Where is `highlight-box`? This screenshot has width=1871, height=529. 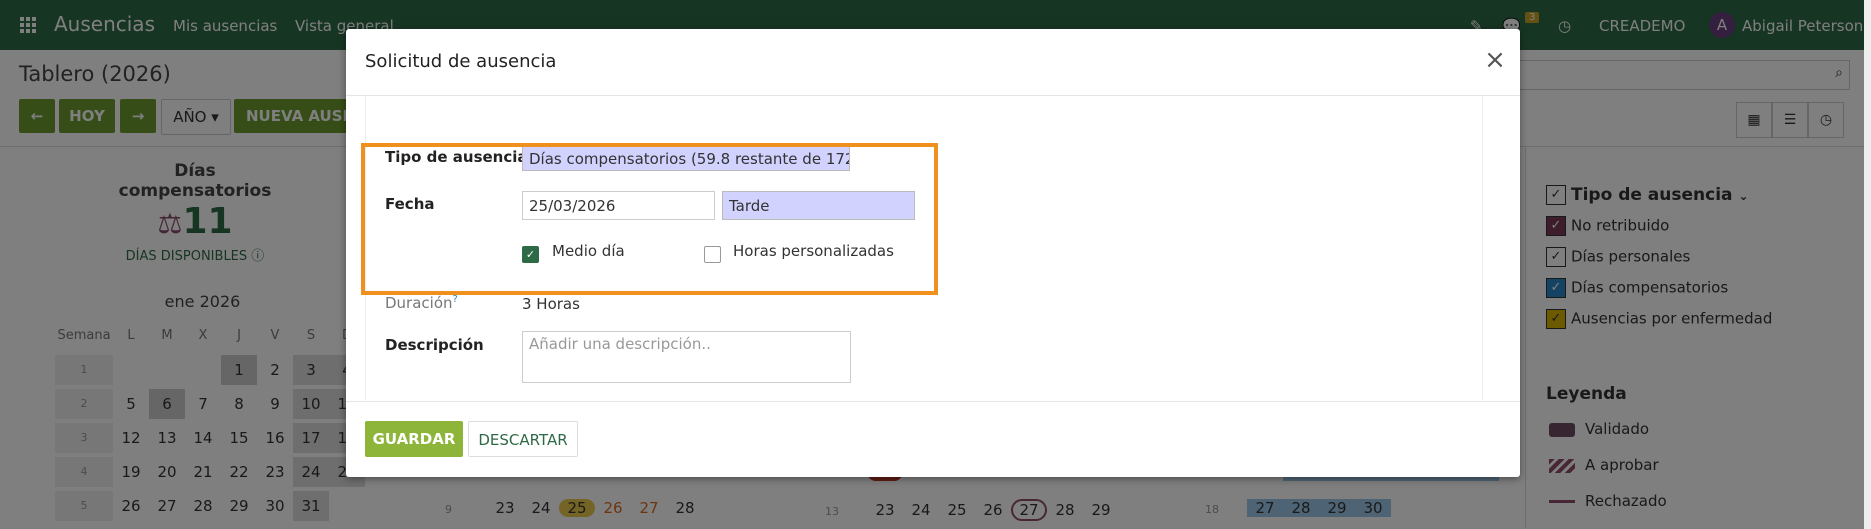
highlight-box is located at coordinates (649, 219).